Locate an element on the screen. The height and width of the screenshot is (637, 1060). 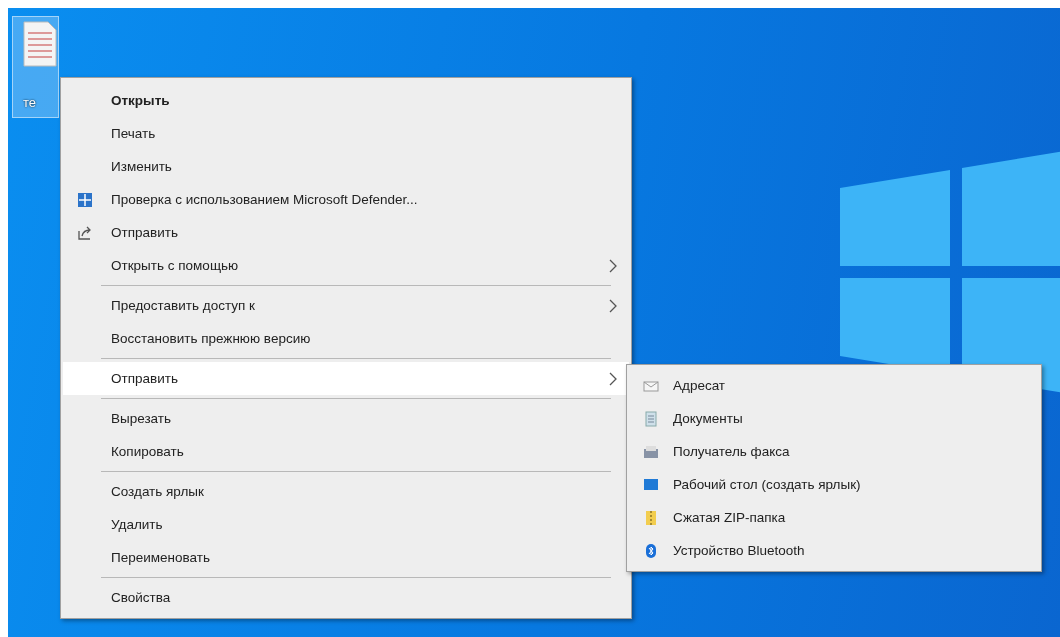
menu-item: Адресат is located at coordinates (834, 385).